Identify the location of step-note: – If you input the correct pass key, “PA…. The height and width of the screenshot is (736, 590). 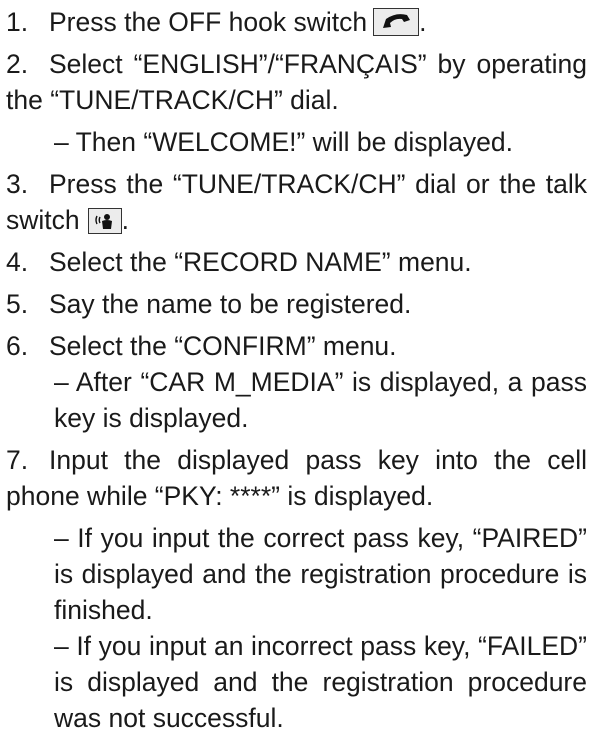
(320, 574).